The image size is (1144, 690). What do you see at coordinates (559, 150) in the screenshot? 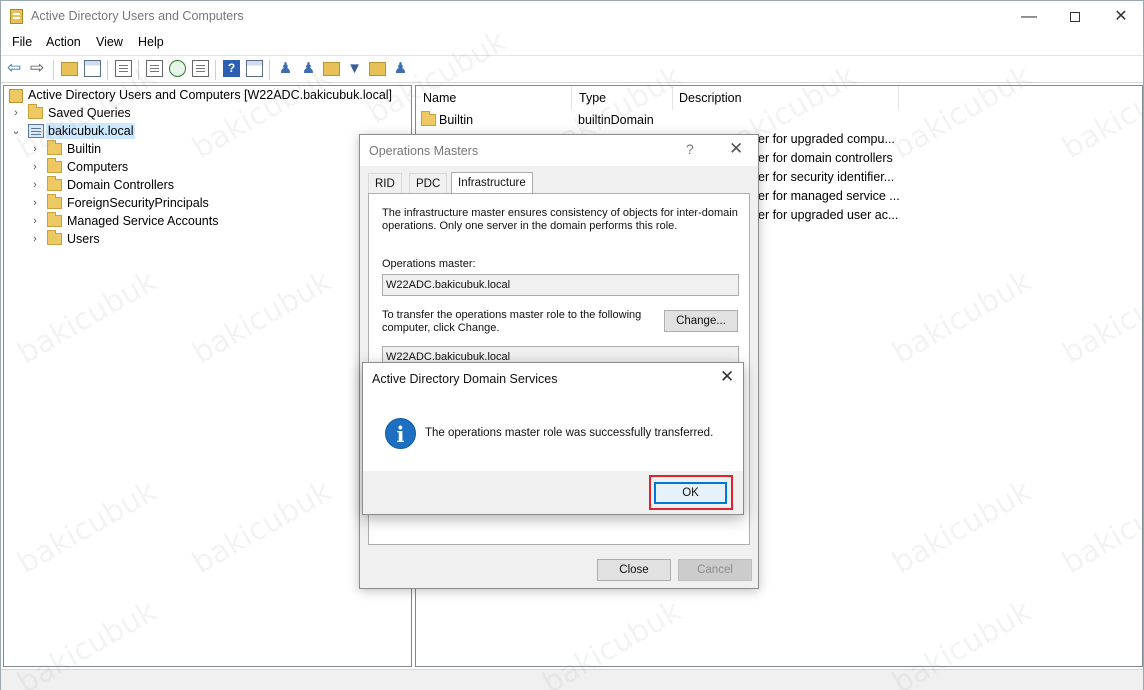
I see `dialog-title-bar: Operations Masters ? ✕` at bounding box center [559, 150].